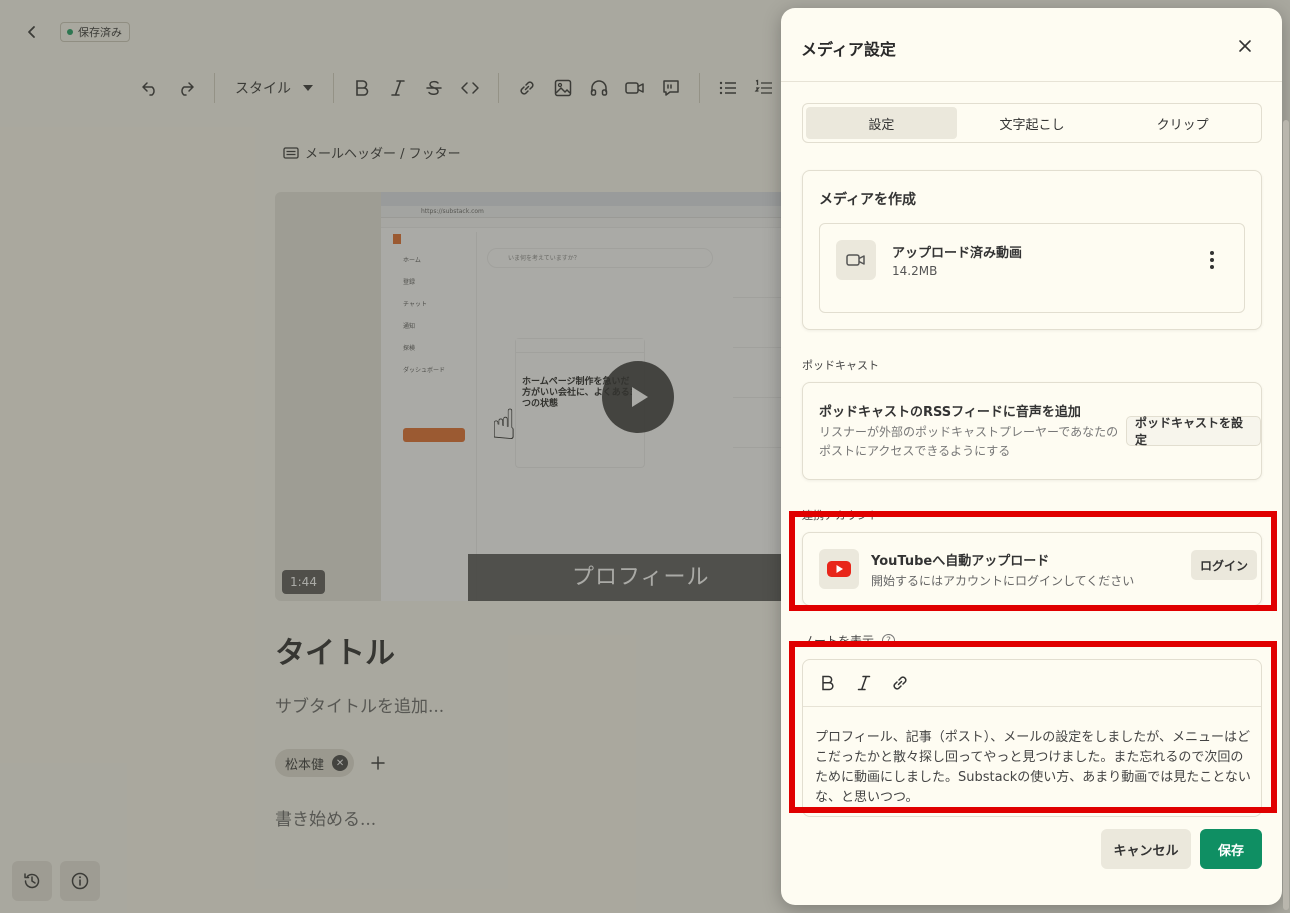  Describe the element at coordinates (1146, 849) in the screenshot. I see `cancel-button: キャンセル` at that location.